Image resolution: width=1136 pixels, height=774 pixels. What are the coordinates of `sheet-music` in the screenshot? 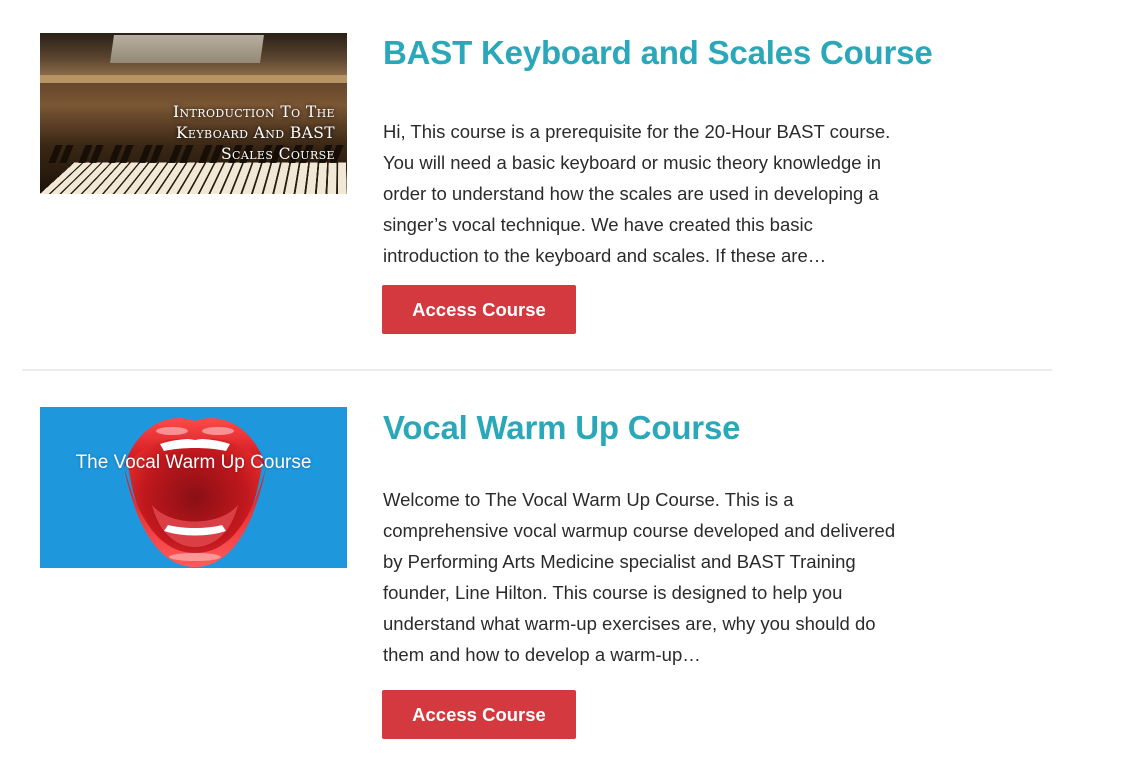 It's located at (187, 49).